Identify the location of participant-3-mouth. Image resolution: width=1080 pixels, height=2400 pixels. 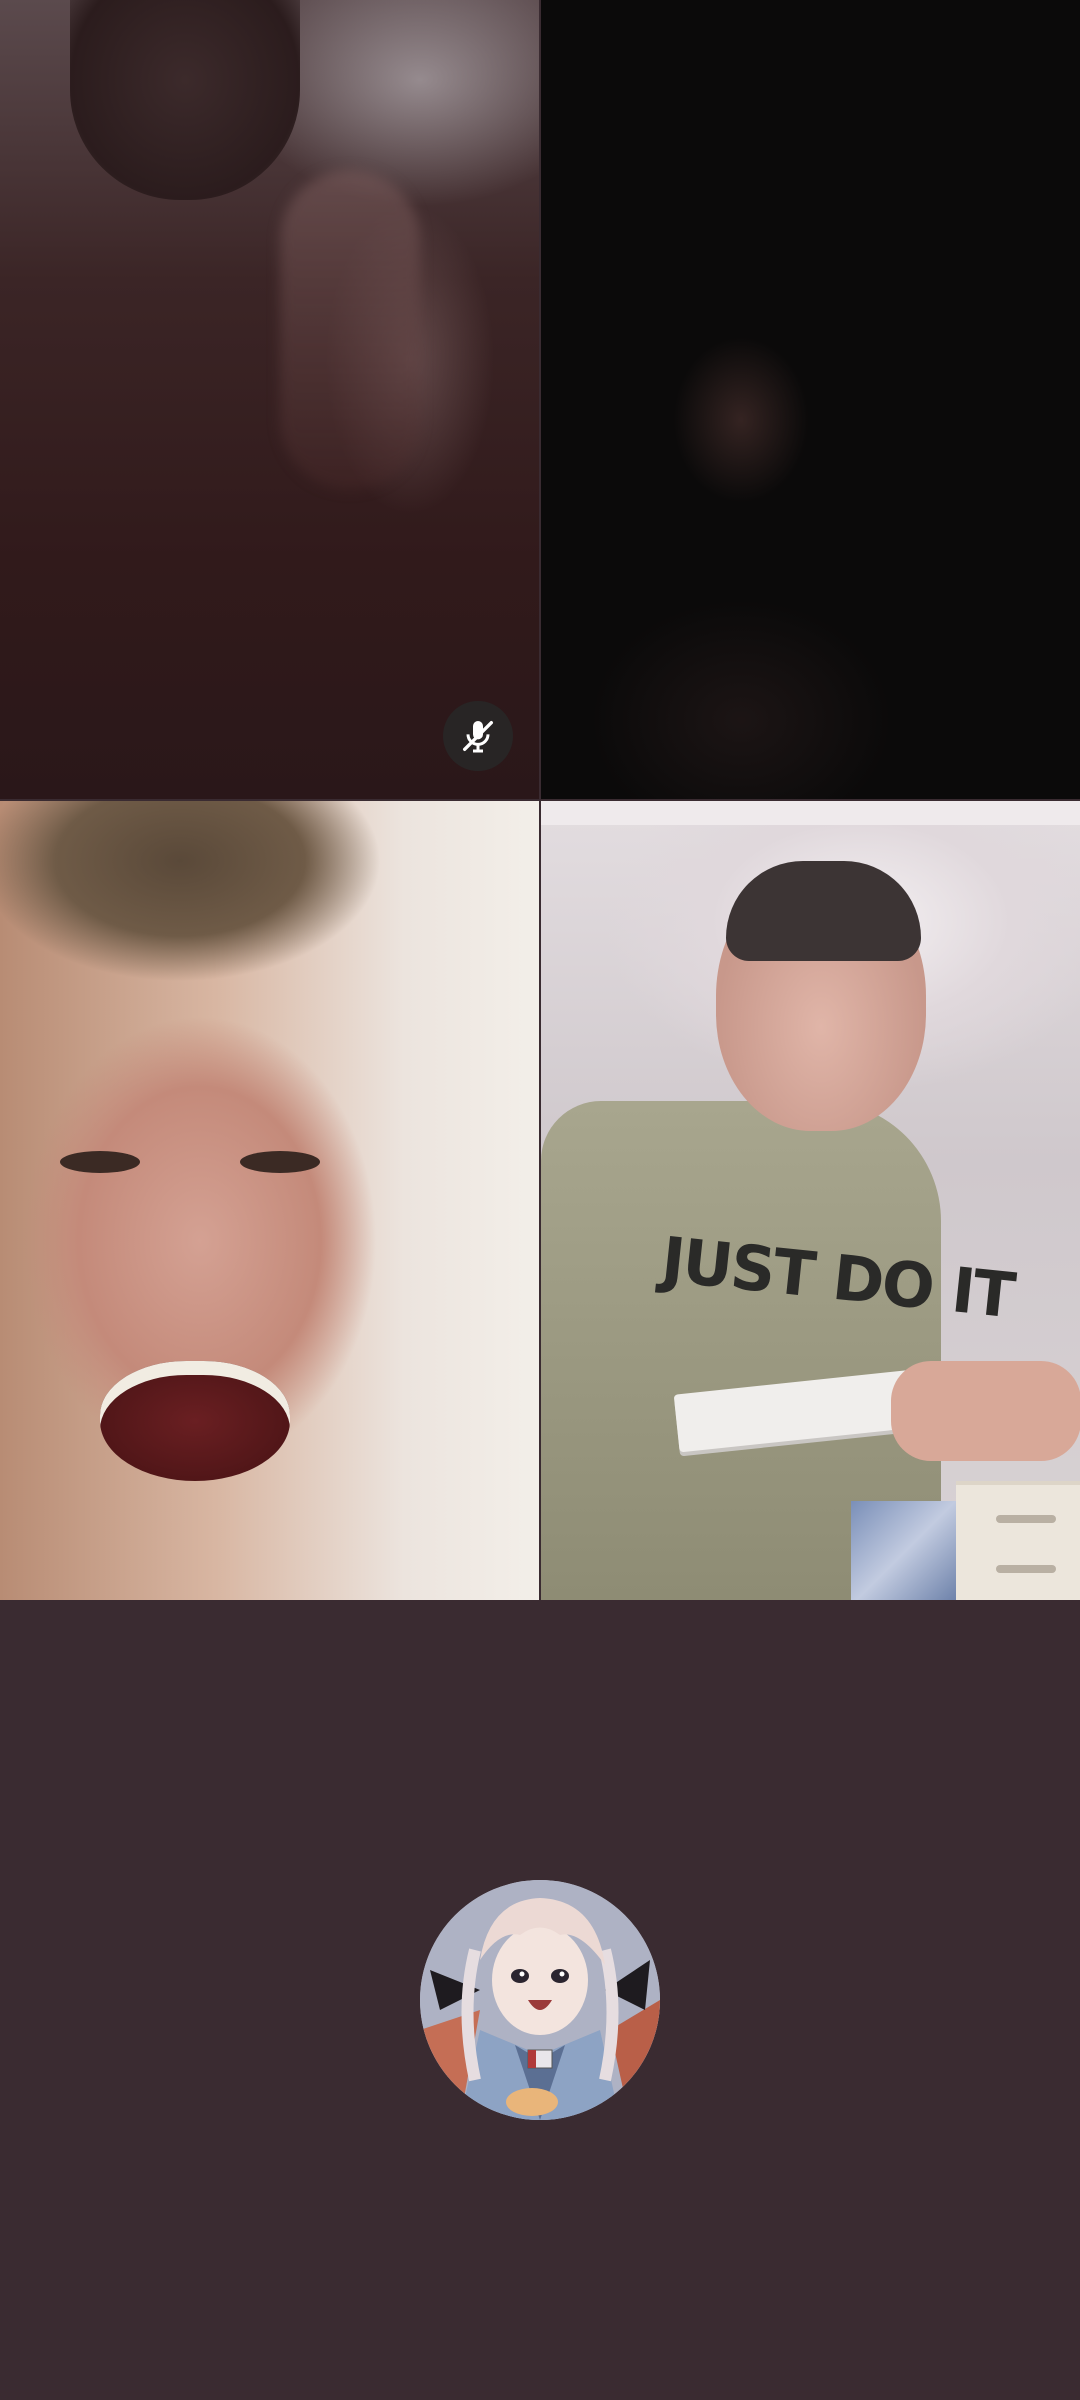
(195, 1421).